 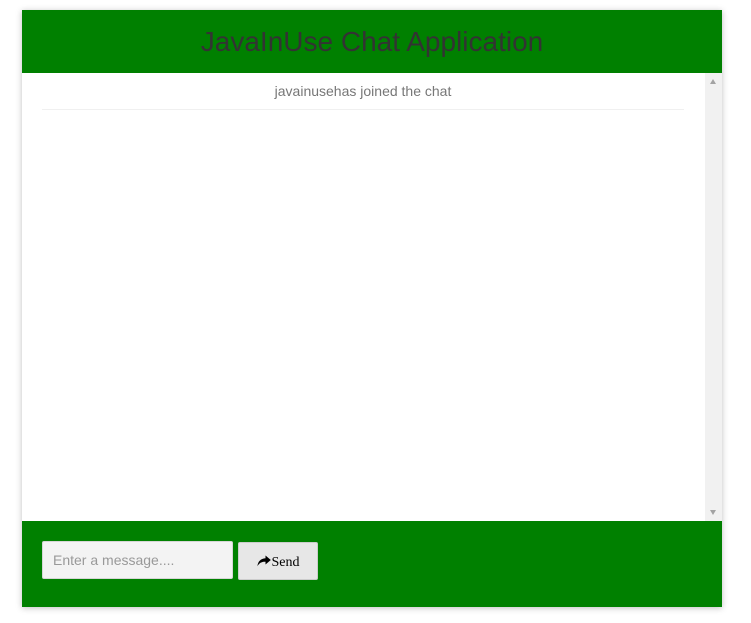 What do you see at coordinates (713, 512) in the screenshot?
I see `scroll-down-arrow-icon` at bounding box center [713, 512].